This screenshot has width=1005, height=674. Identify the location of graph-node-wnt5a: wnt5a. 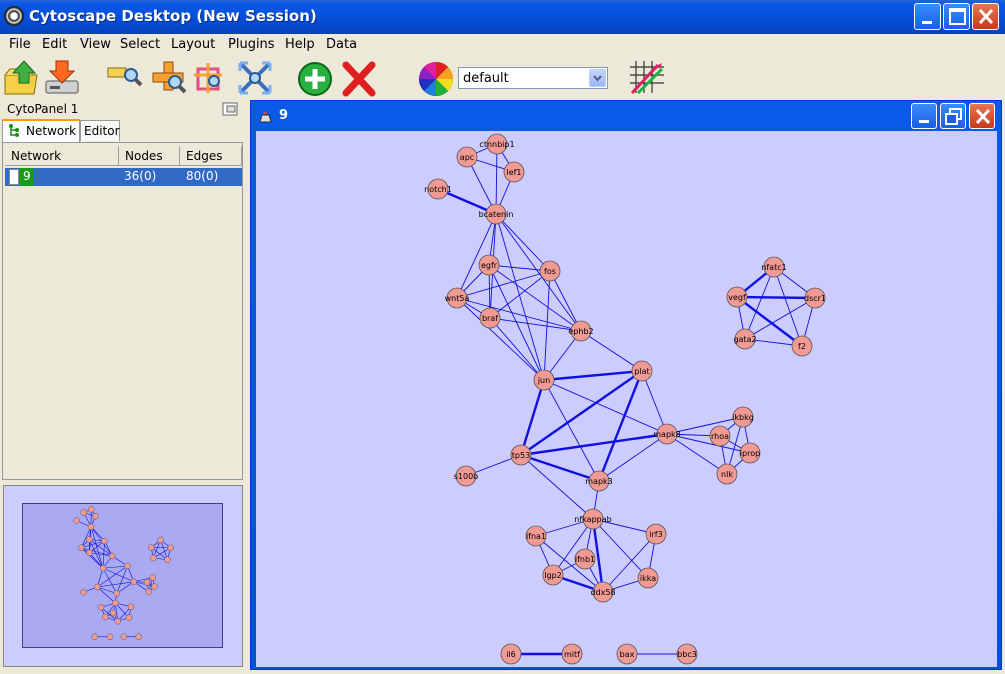
(457, 298).